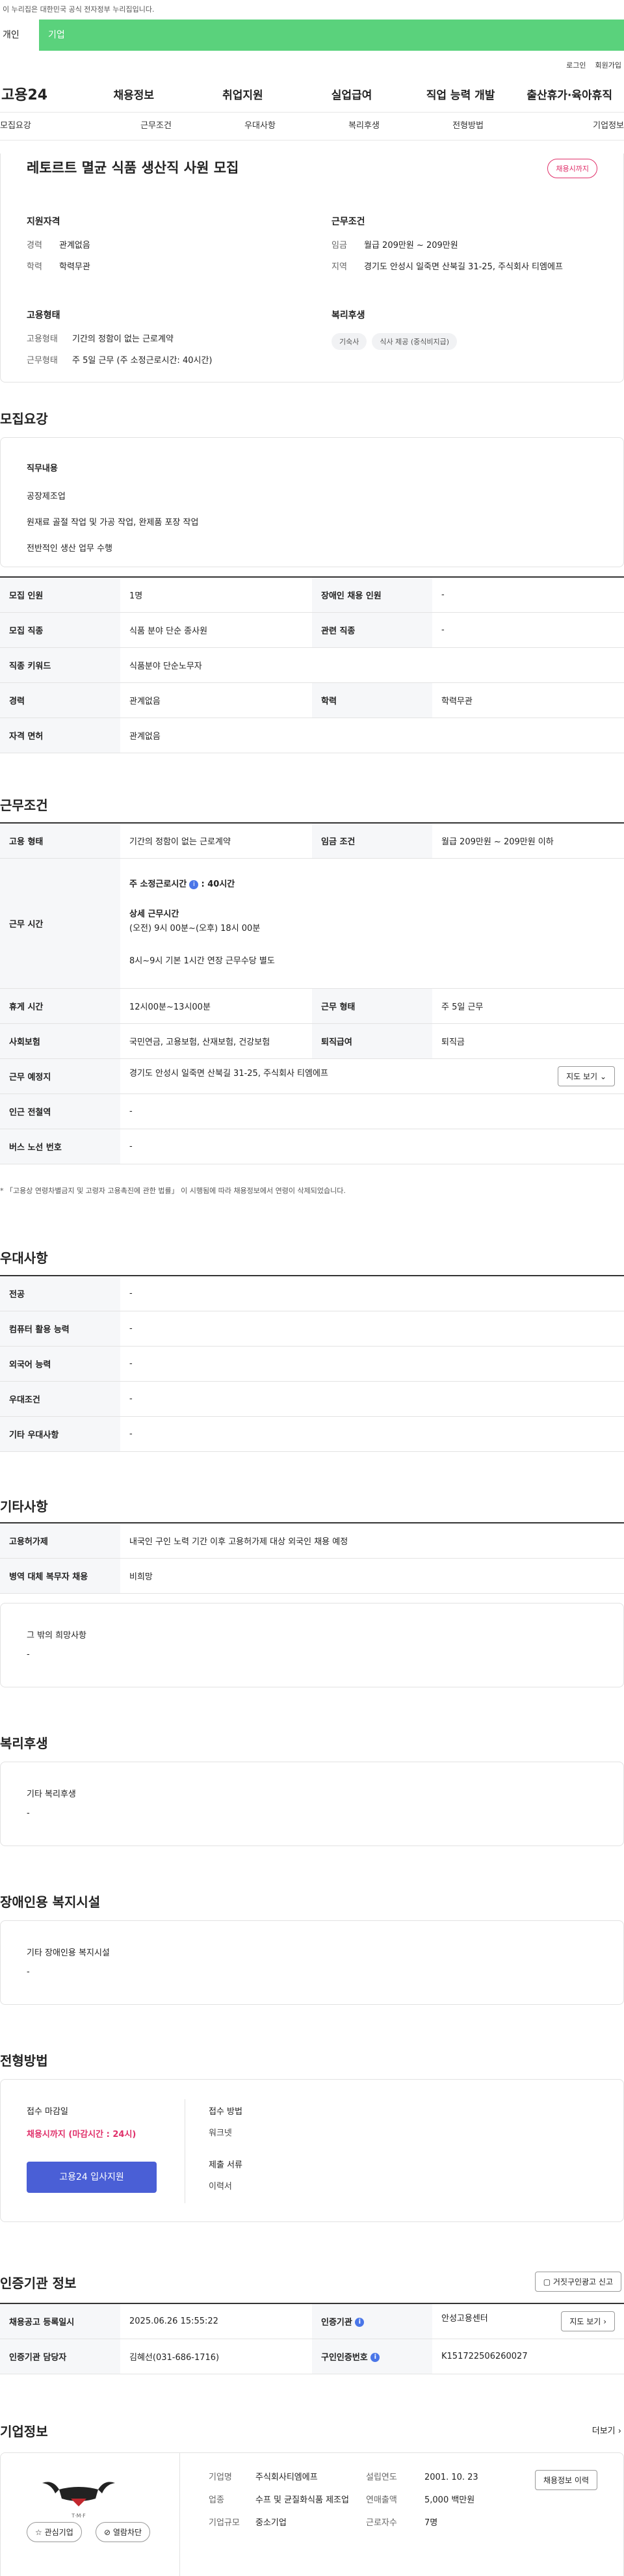 This screenshot has width=624, height=2576. I want to click on gnb-support: 취업지원, so click(243, 94).